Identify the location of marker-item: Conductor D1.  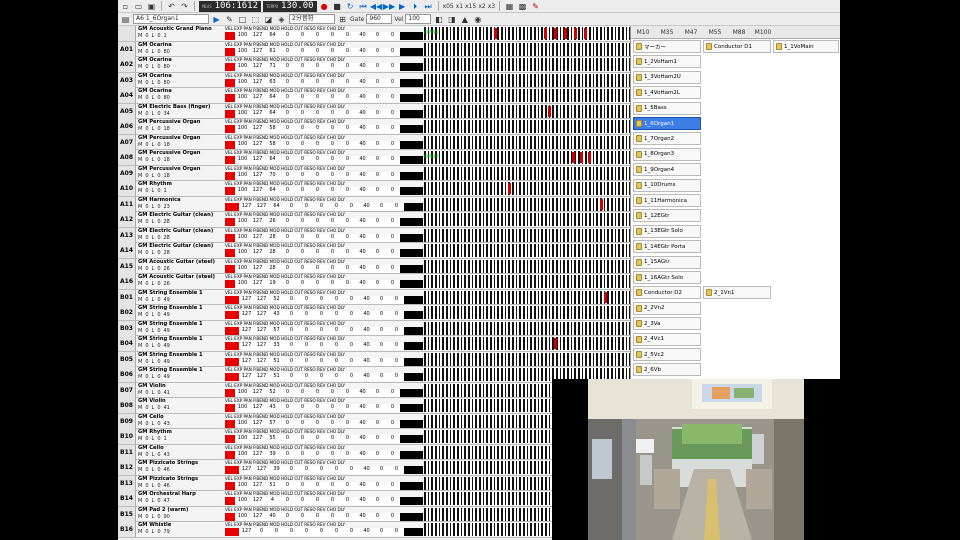
(737, 46).